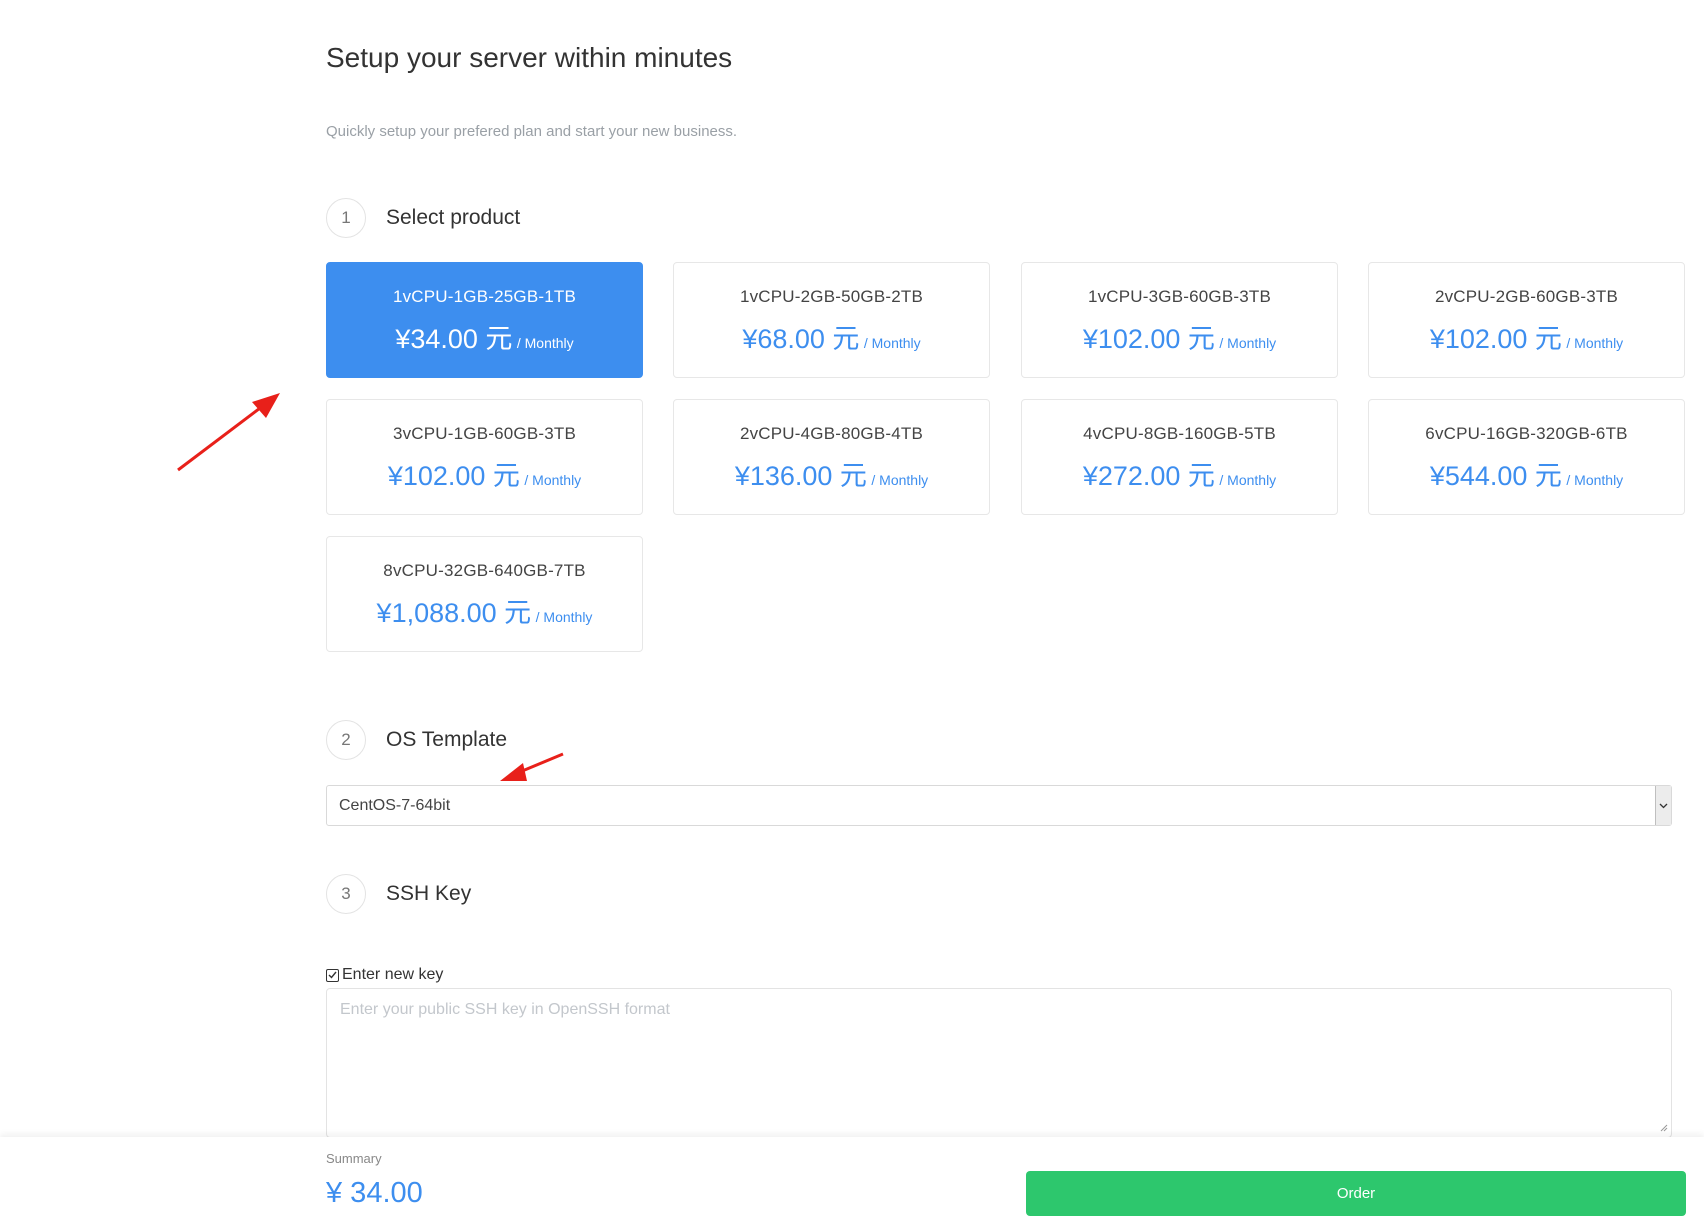 This screenshot has width=1704, height=1232. Describe the element at coordinates (454, 339) in the screenshot. I see `price-amount: ¥34.00 元` at that location.